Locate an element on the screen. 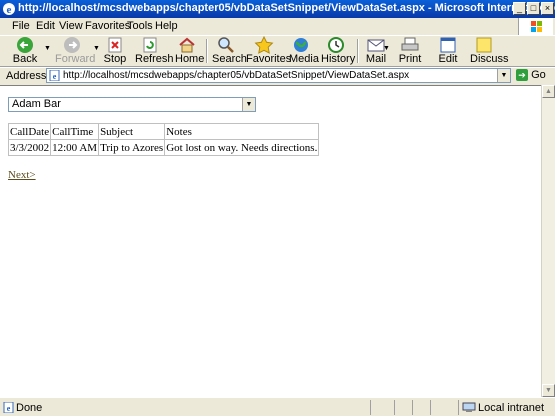 The height and width of the screenshot is (416, 555). menu-file: File is located at coordinates (21, 26).